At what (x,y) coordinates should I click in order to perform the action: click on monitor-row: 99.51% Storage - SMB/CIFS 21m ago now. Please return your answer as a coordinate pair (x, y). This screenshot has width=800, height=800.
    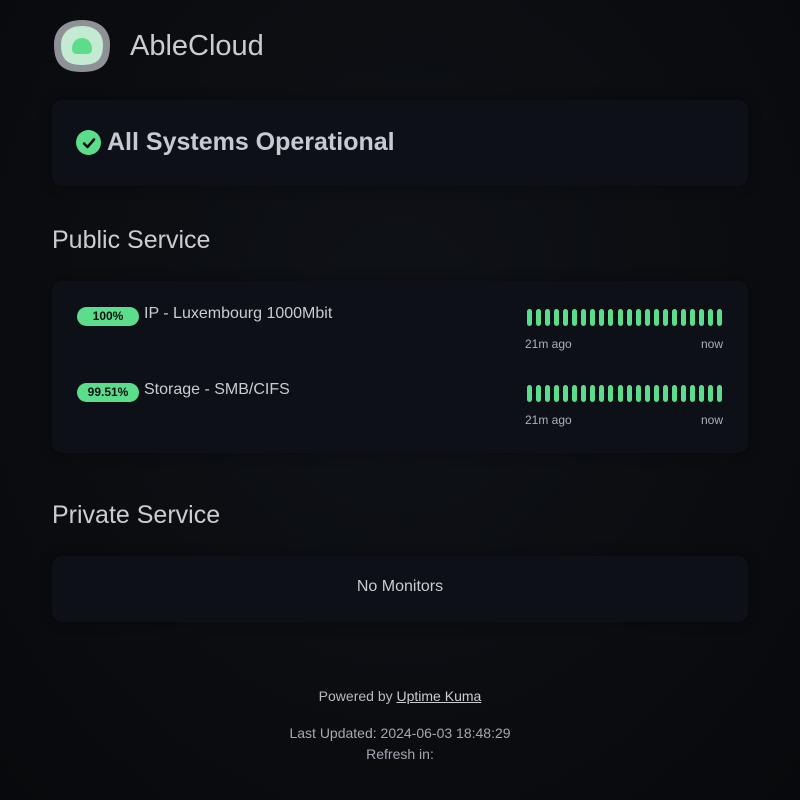
    Looking at the image, I should click on (400, 410).